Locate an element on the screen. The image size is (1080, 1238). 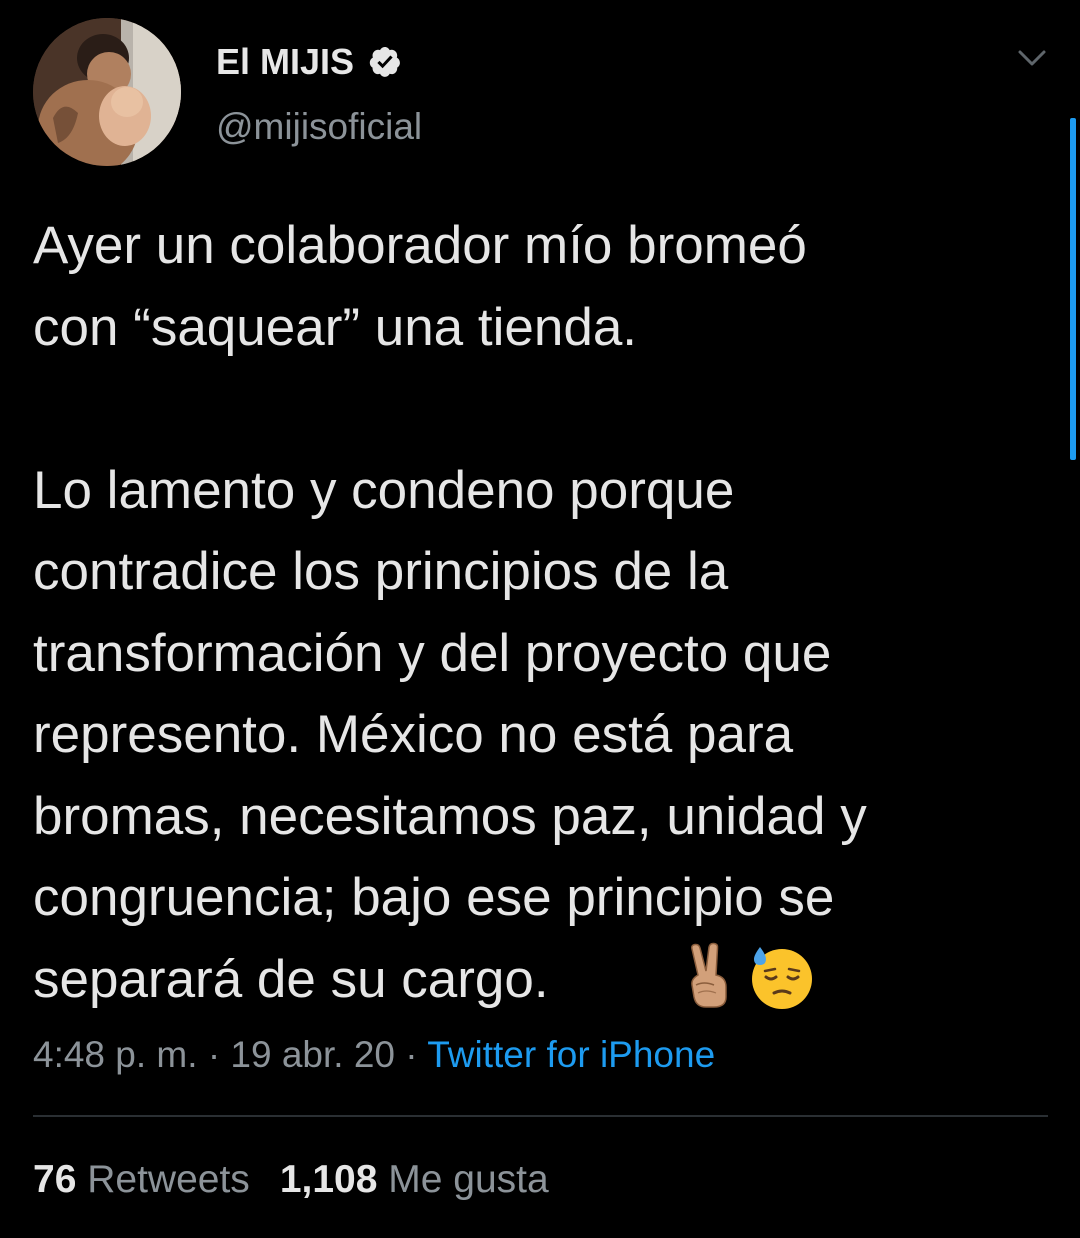
chevron-down-icon is located at coordinates (1032, 59).